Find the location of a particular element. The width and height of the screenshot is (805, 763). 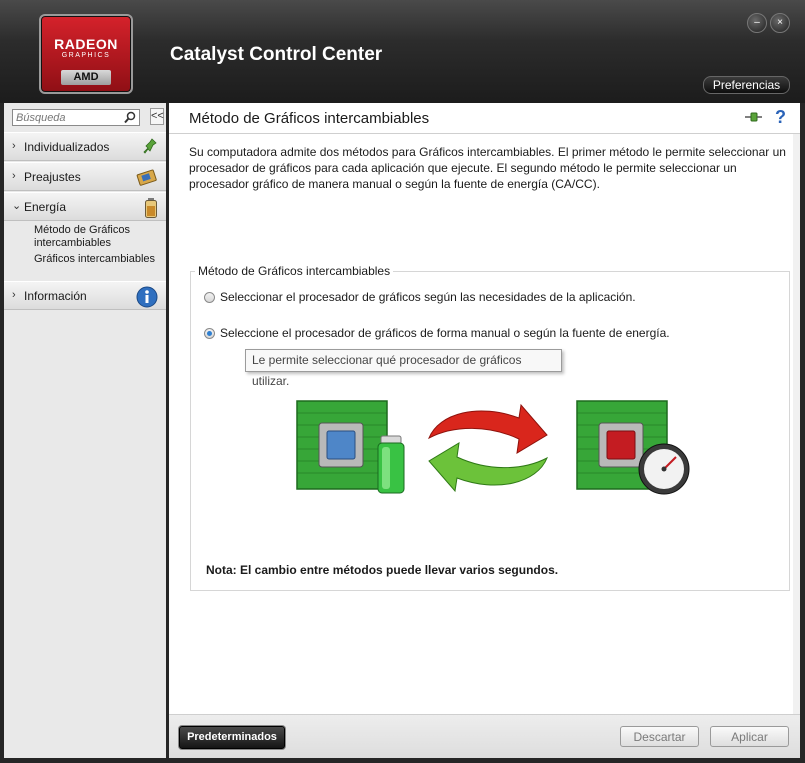

sidebar-item-label: Información is located at coordinates (55, 296).